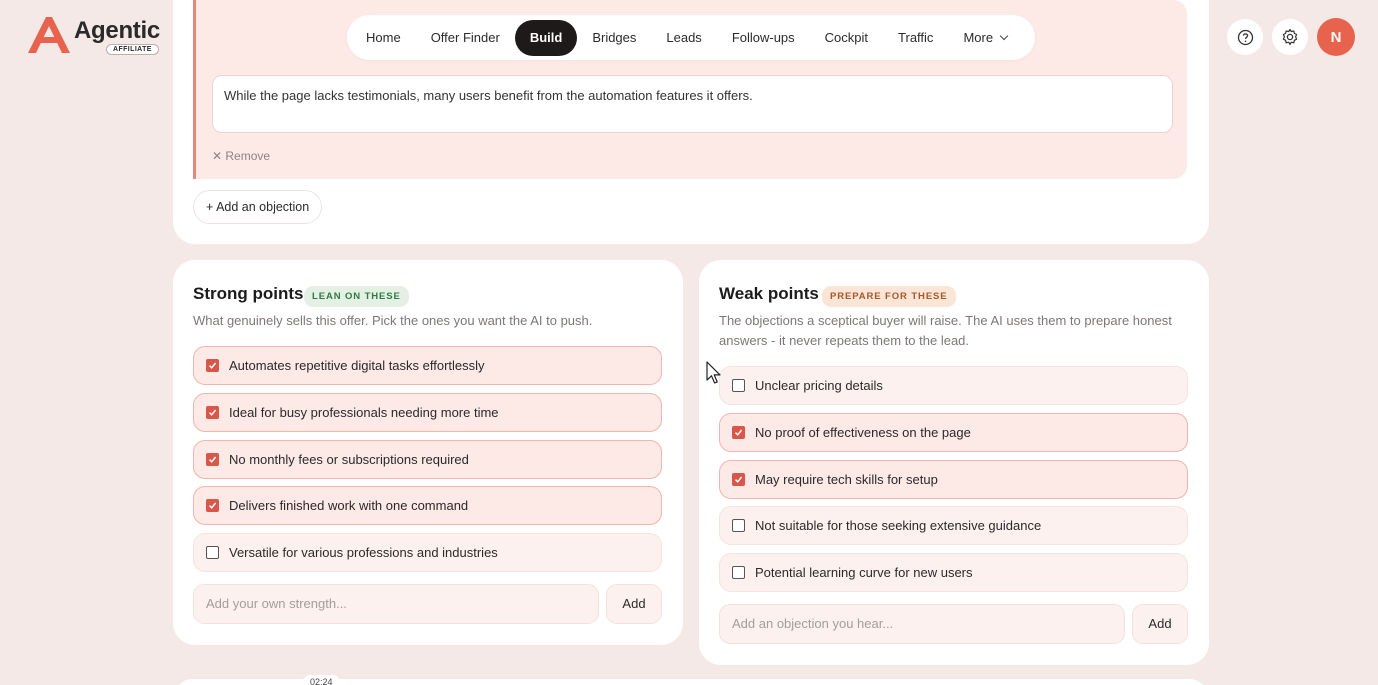 Image resolution: width=1378 pixels, height=685 pixels. I want to click on help-circle-icon, so click(1245, 37).